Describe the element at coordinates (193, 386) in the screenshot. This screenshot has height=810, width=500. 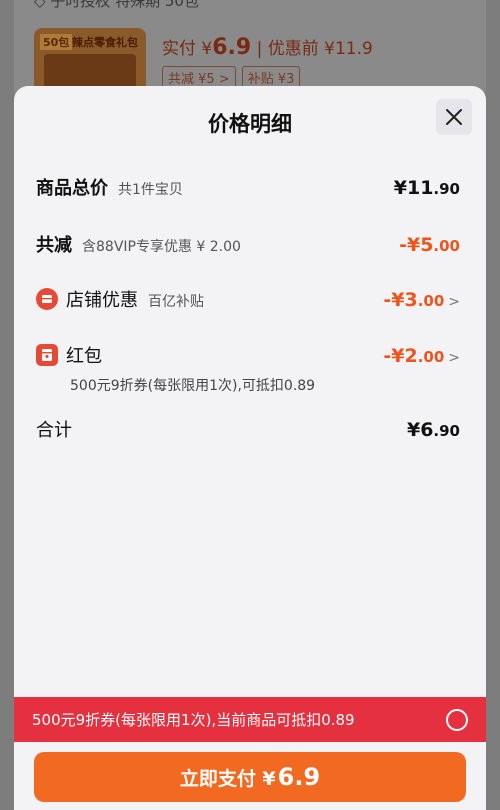
I see `red-packet-note: 500元9折券(每张限用1次),可抵扣0.89` at that location.